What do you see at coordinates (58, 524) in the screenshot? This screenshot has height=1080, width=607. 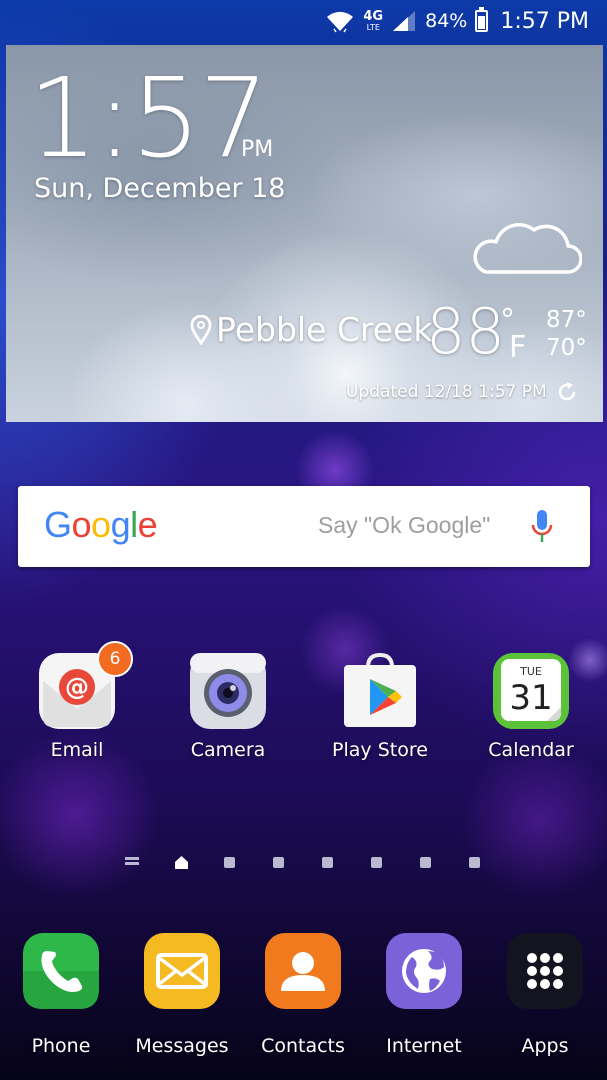 I see `google-logo-letter: G` at bounding box center [58, 524].